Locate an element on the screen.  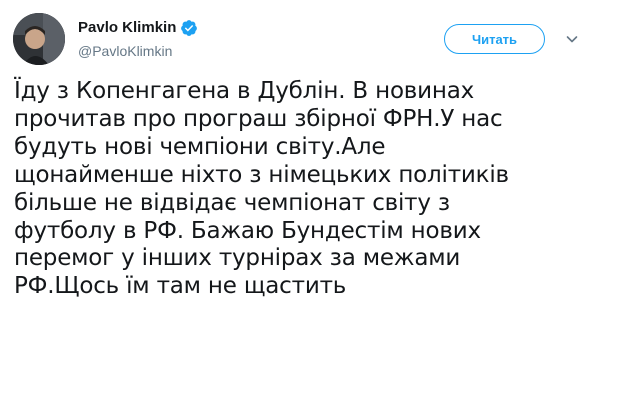
avatar is located at coordinates (39, 39).